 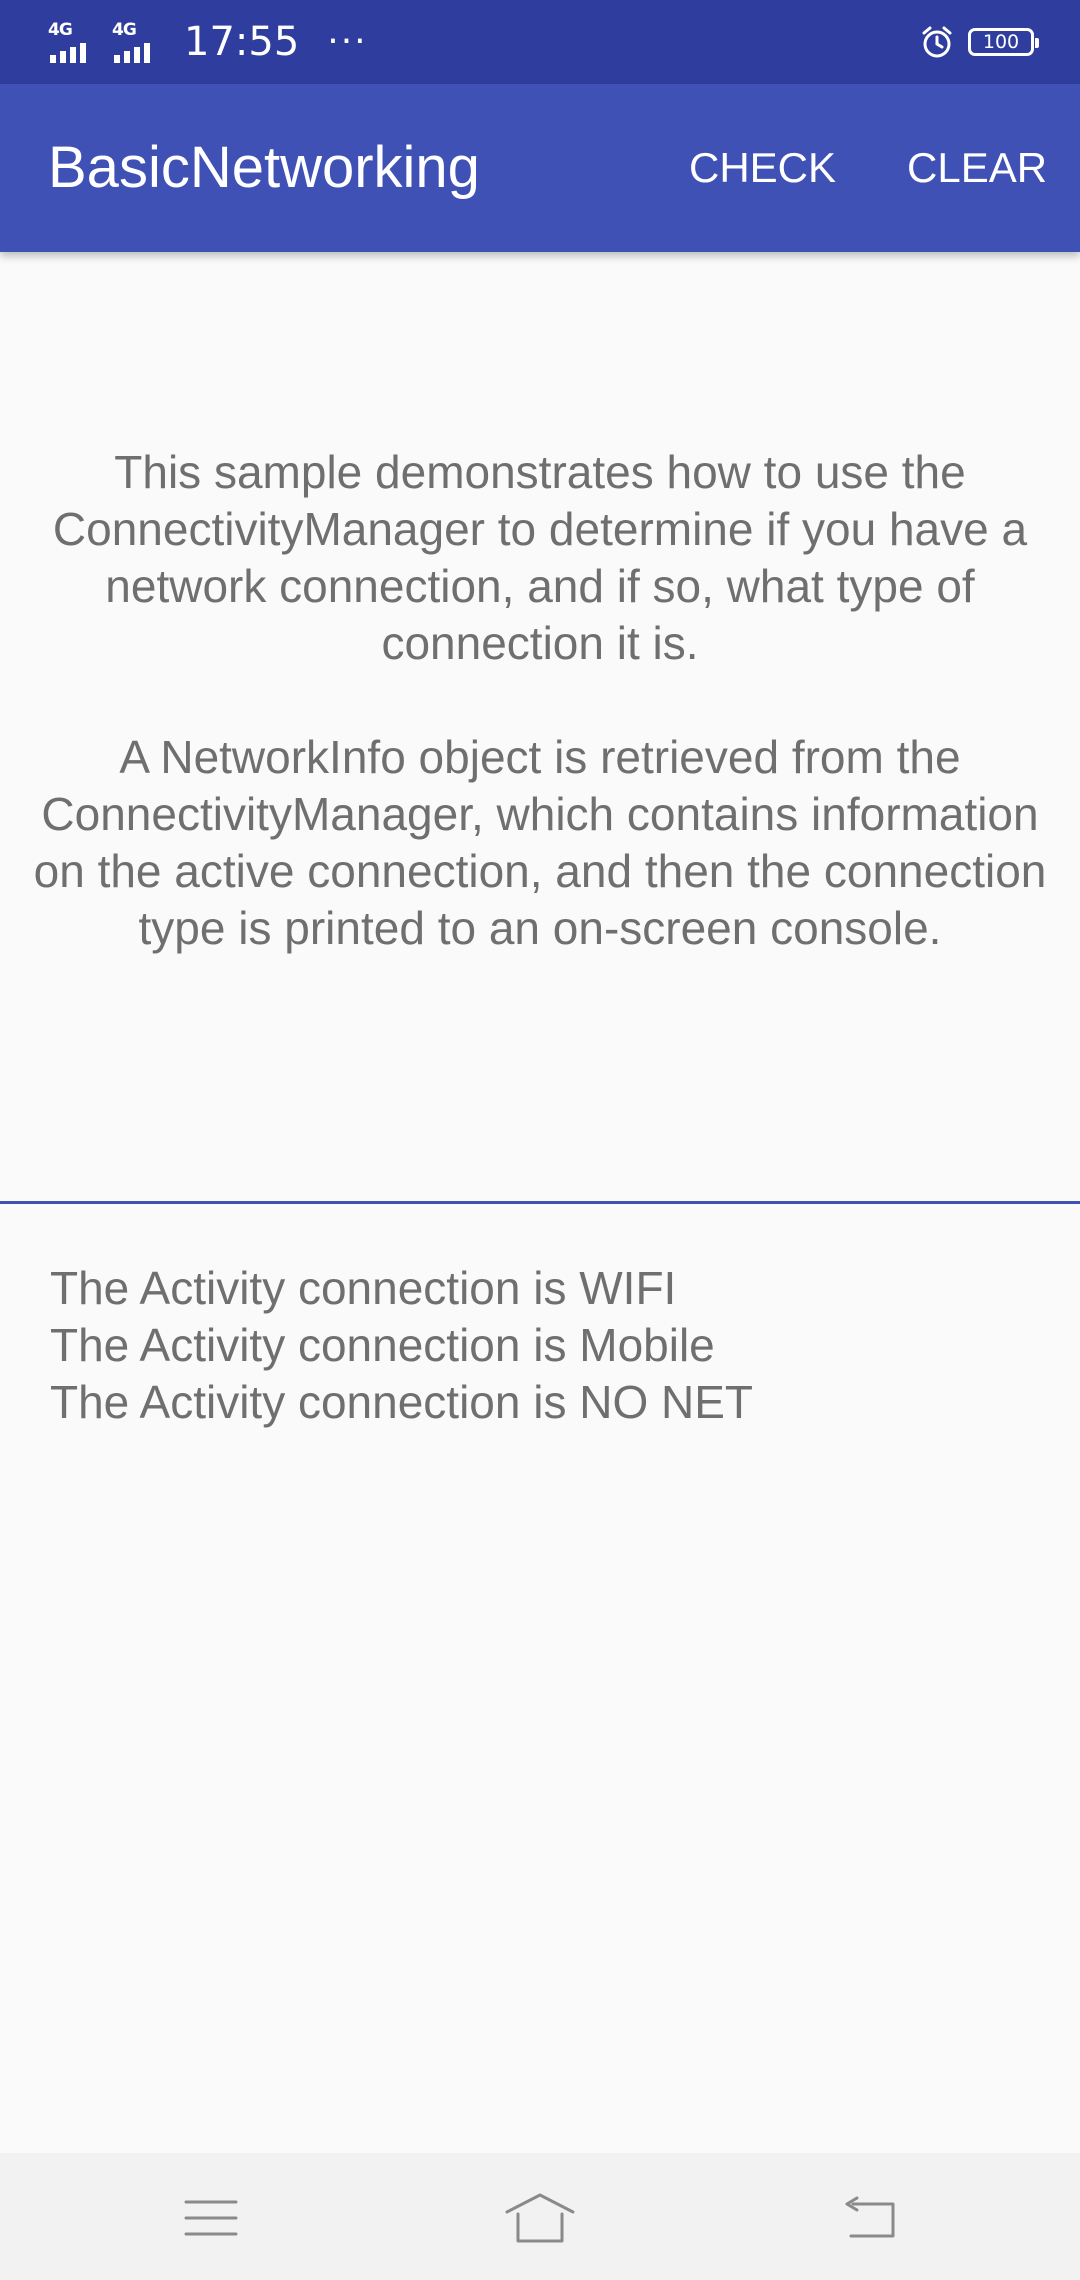 What do you see at coordinates (762, 168) in the screenshot?
I see `check-button: CHECK` at bounding box center [762, 168].